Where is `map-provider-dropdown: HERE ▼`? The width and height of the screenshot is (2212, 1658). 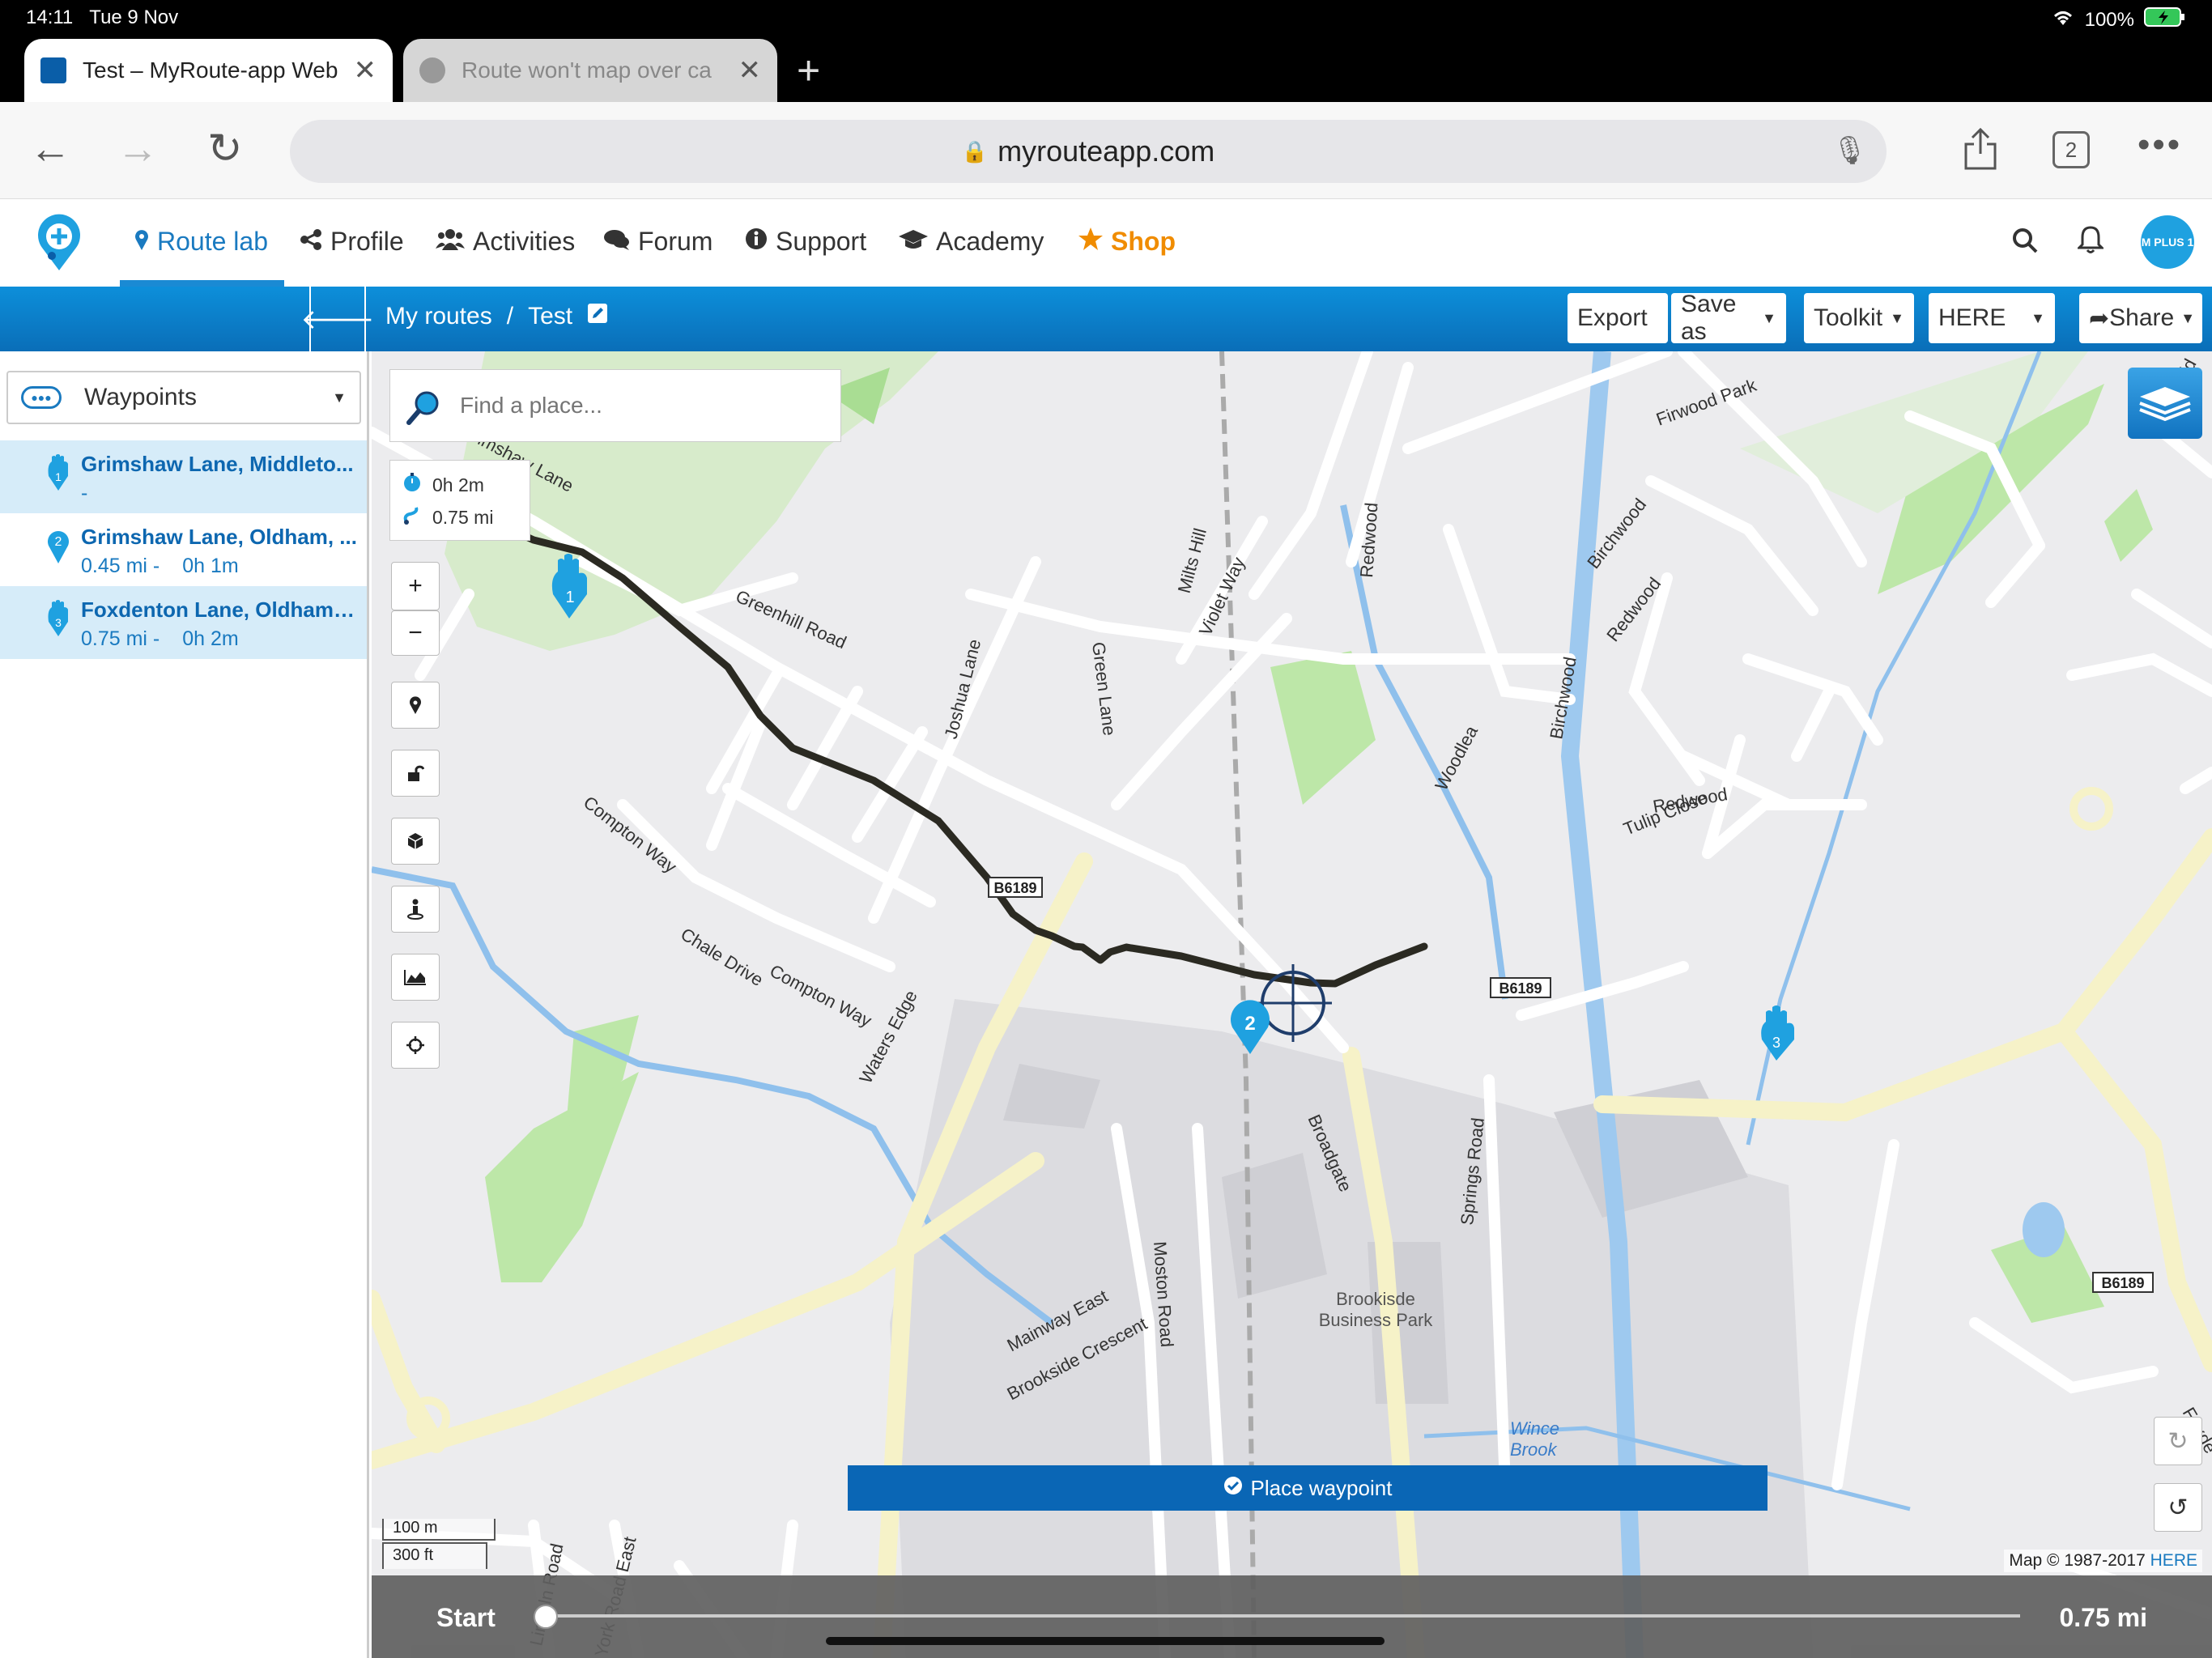 map-provider-dropdown: HERE ▼ is located at coordinates (1992, 318).